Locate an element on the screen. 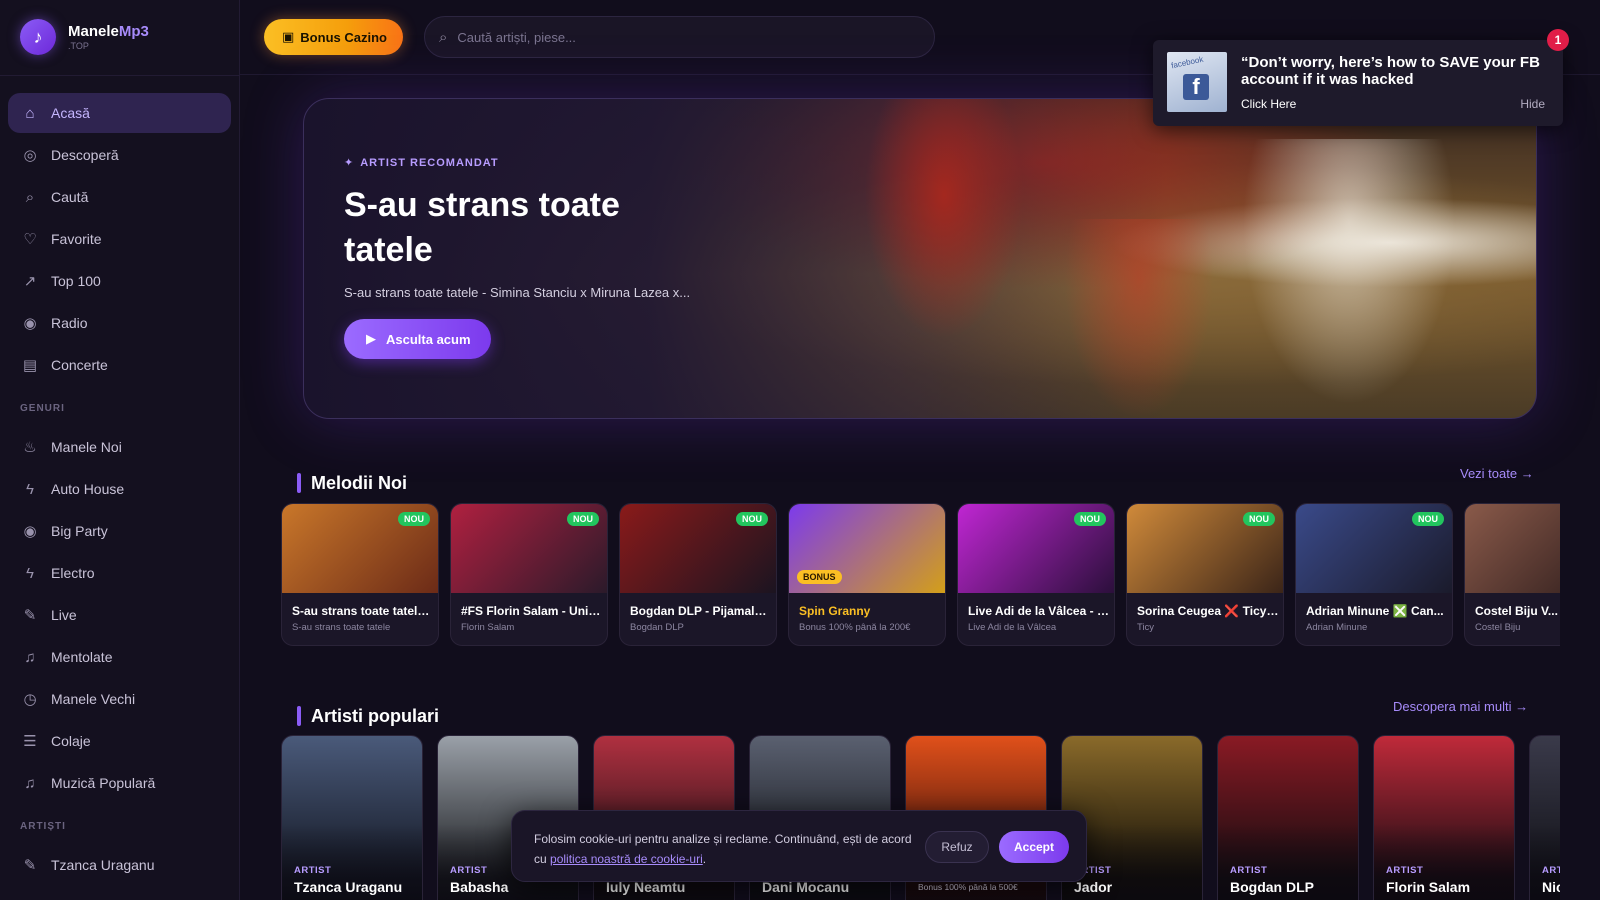  discover-more-link: Descopera mai multi → is located at coordinates (1460, 706).